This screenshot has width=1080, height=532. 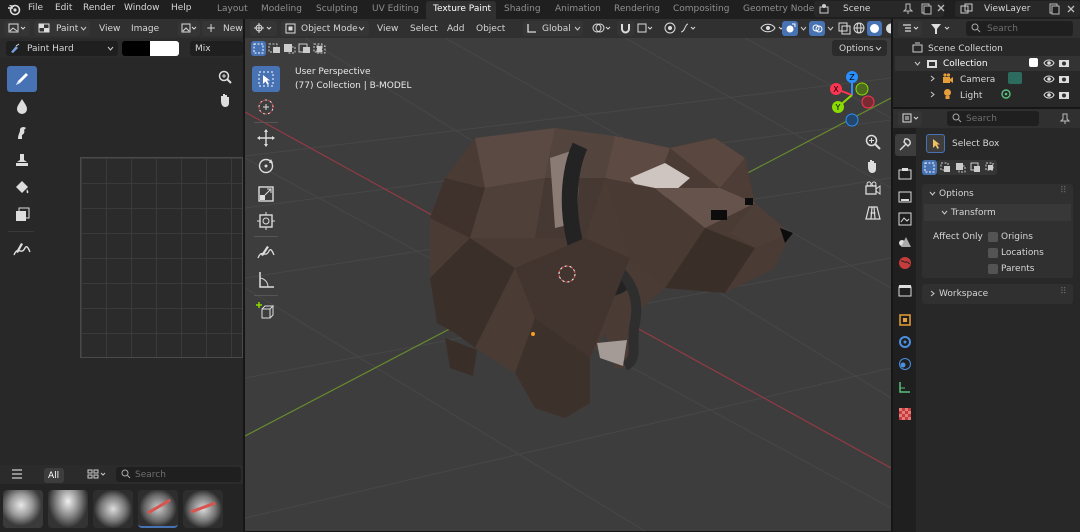 I want to click on tab-scene-icon, so click(x=905, y=241).